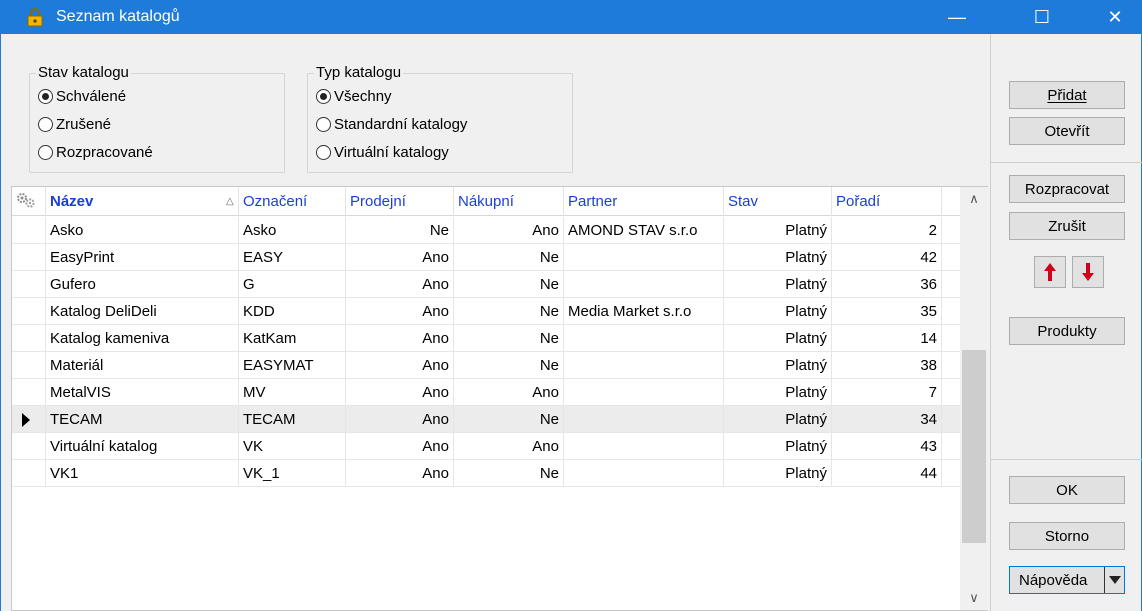 The image size is (1142, 611). Describe the element at coordinates (486, 446) in the screenshot. I see `table-row: Virtuální katalog VK Ano Ano Platný 43` at that location.